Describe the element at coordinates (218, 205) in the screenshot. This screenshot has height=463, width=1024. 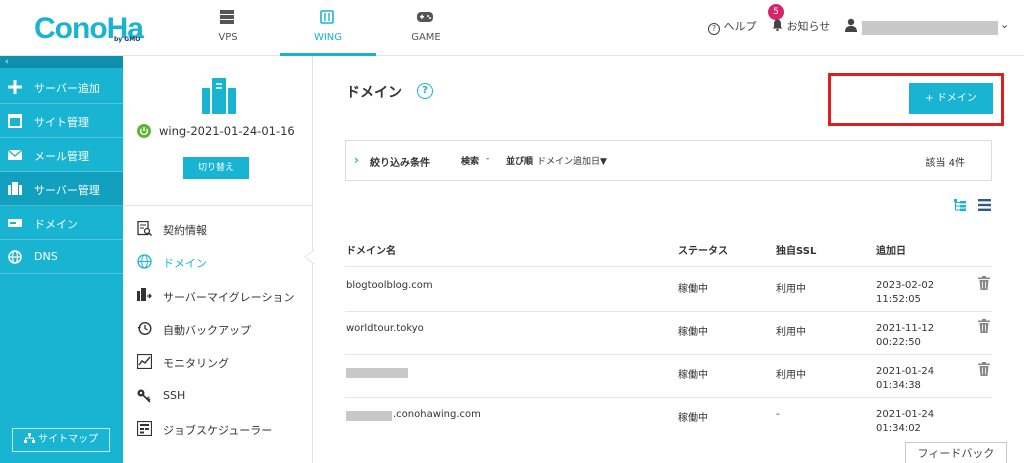
I see `panel-divider` at that location.